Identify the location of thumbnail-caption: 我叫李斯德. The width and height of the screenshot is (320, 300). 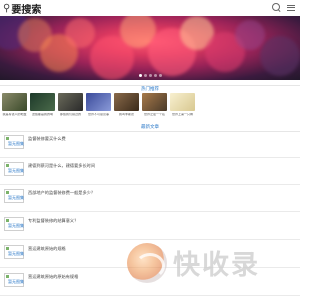
(126, 114).